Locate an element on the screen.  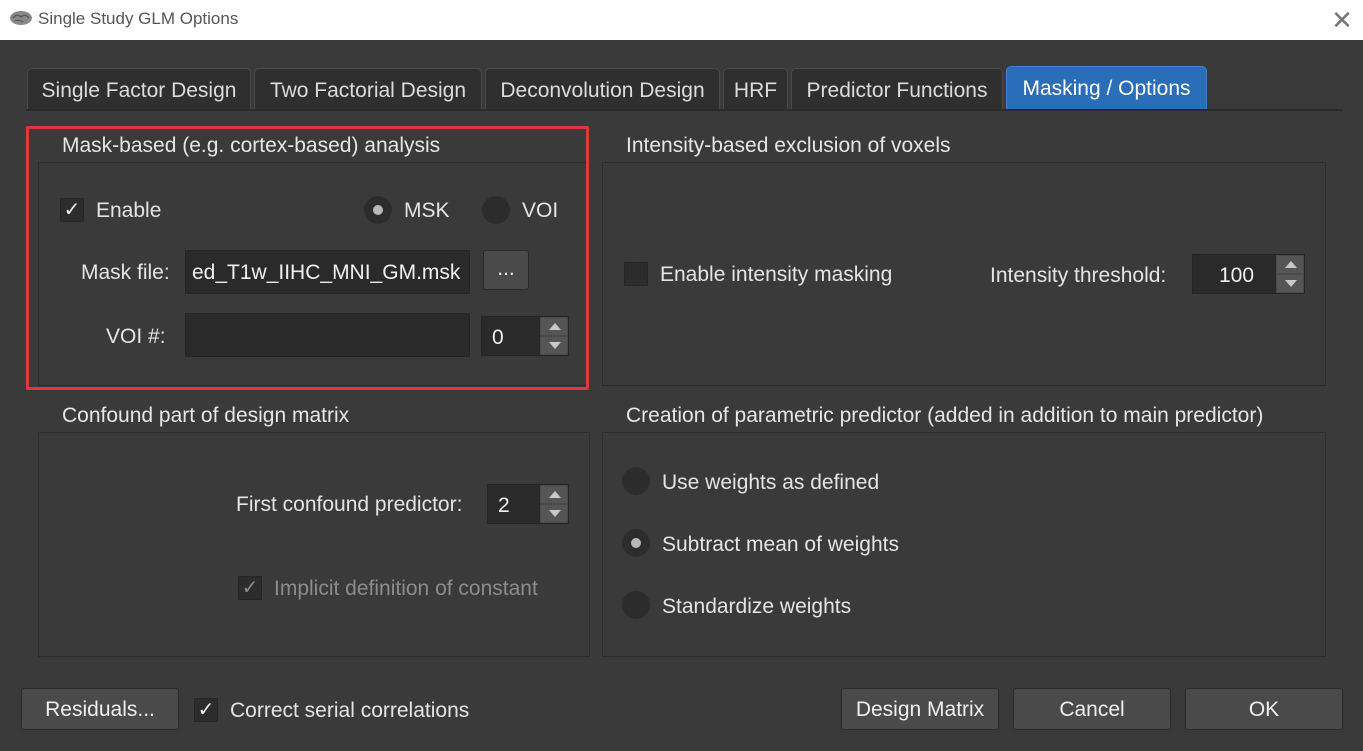
standardize-weights-radio is located at coordinates (636, 605).